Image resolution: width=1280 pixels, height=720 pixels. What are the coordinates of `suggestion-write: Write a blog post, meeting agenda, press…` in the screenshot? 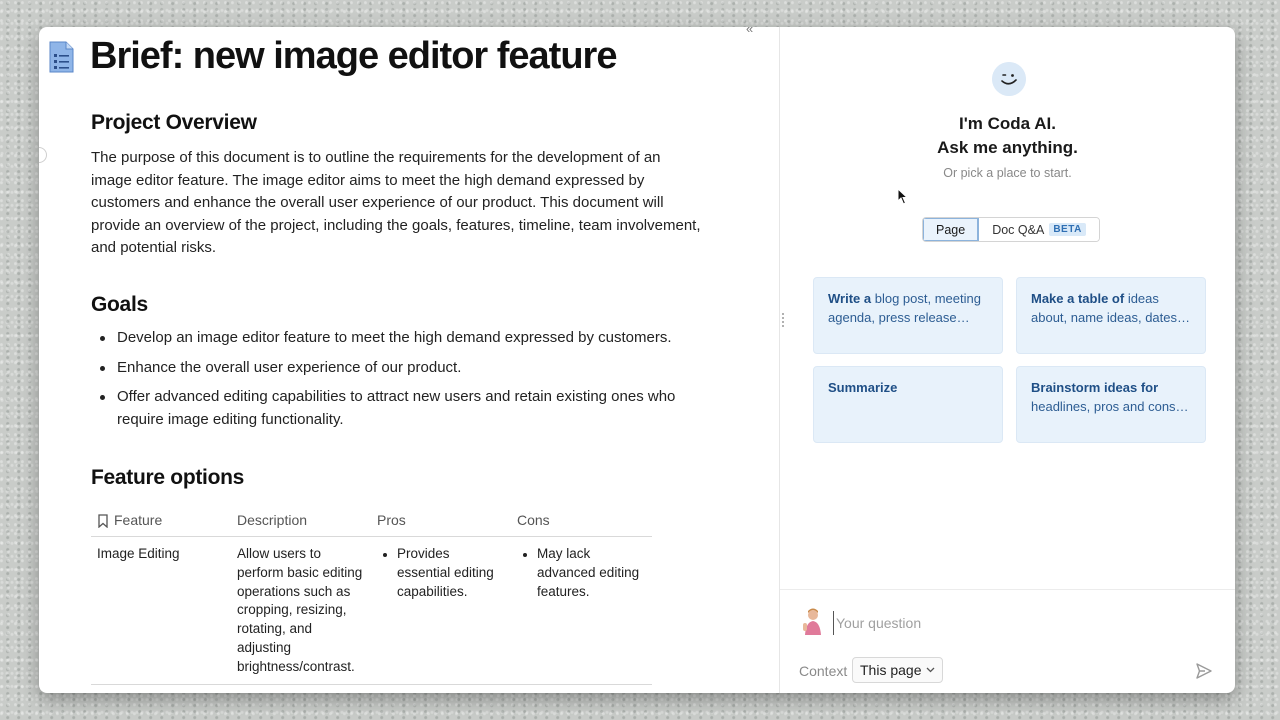 It's located at (908, 315).